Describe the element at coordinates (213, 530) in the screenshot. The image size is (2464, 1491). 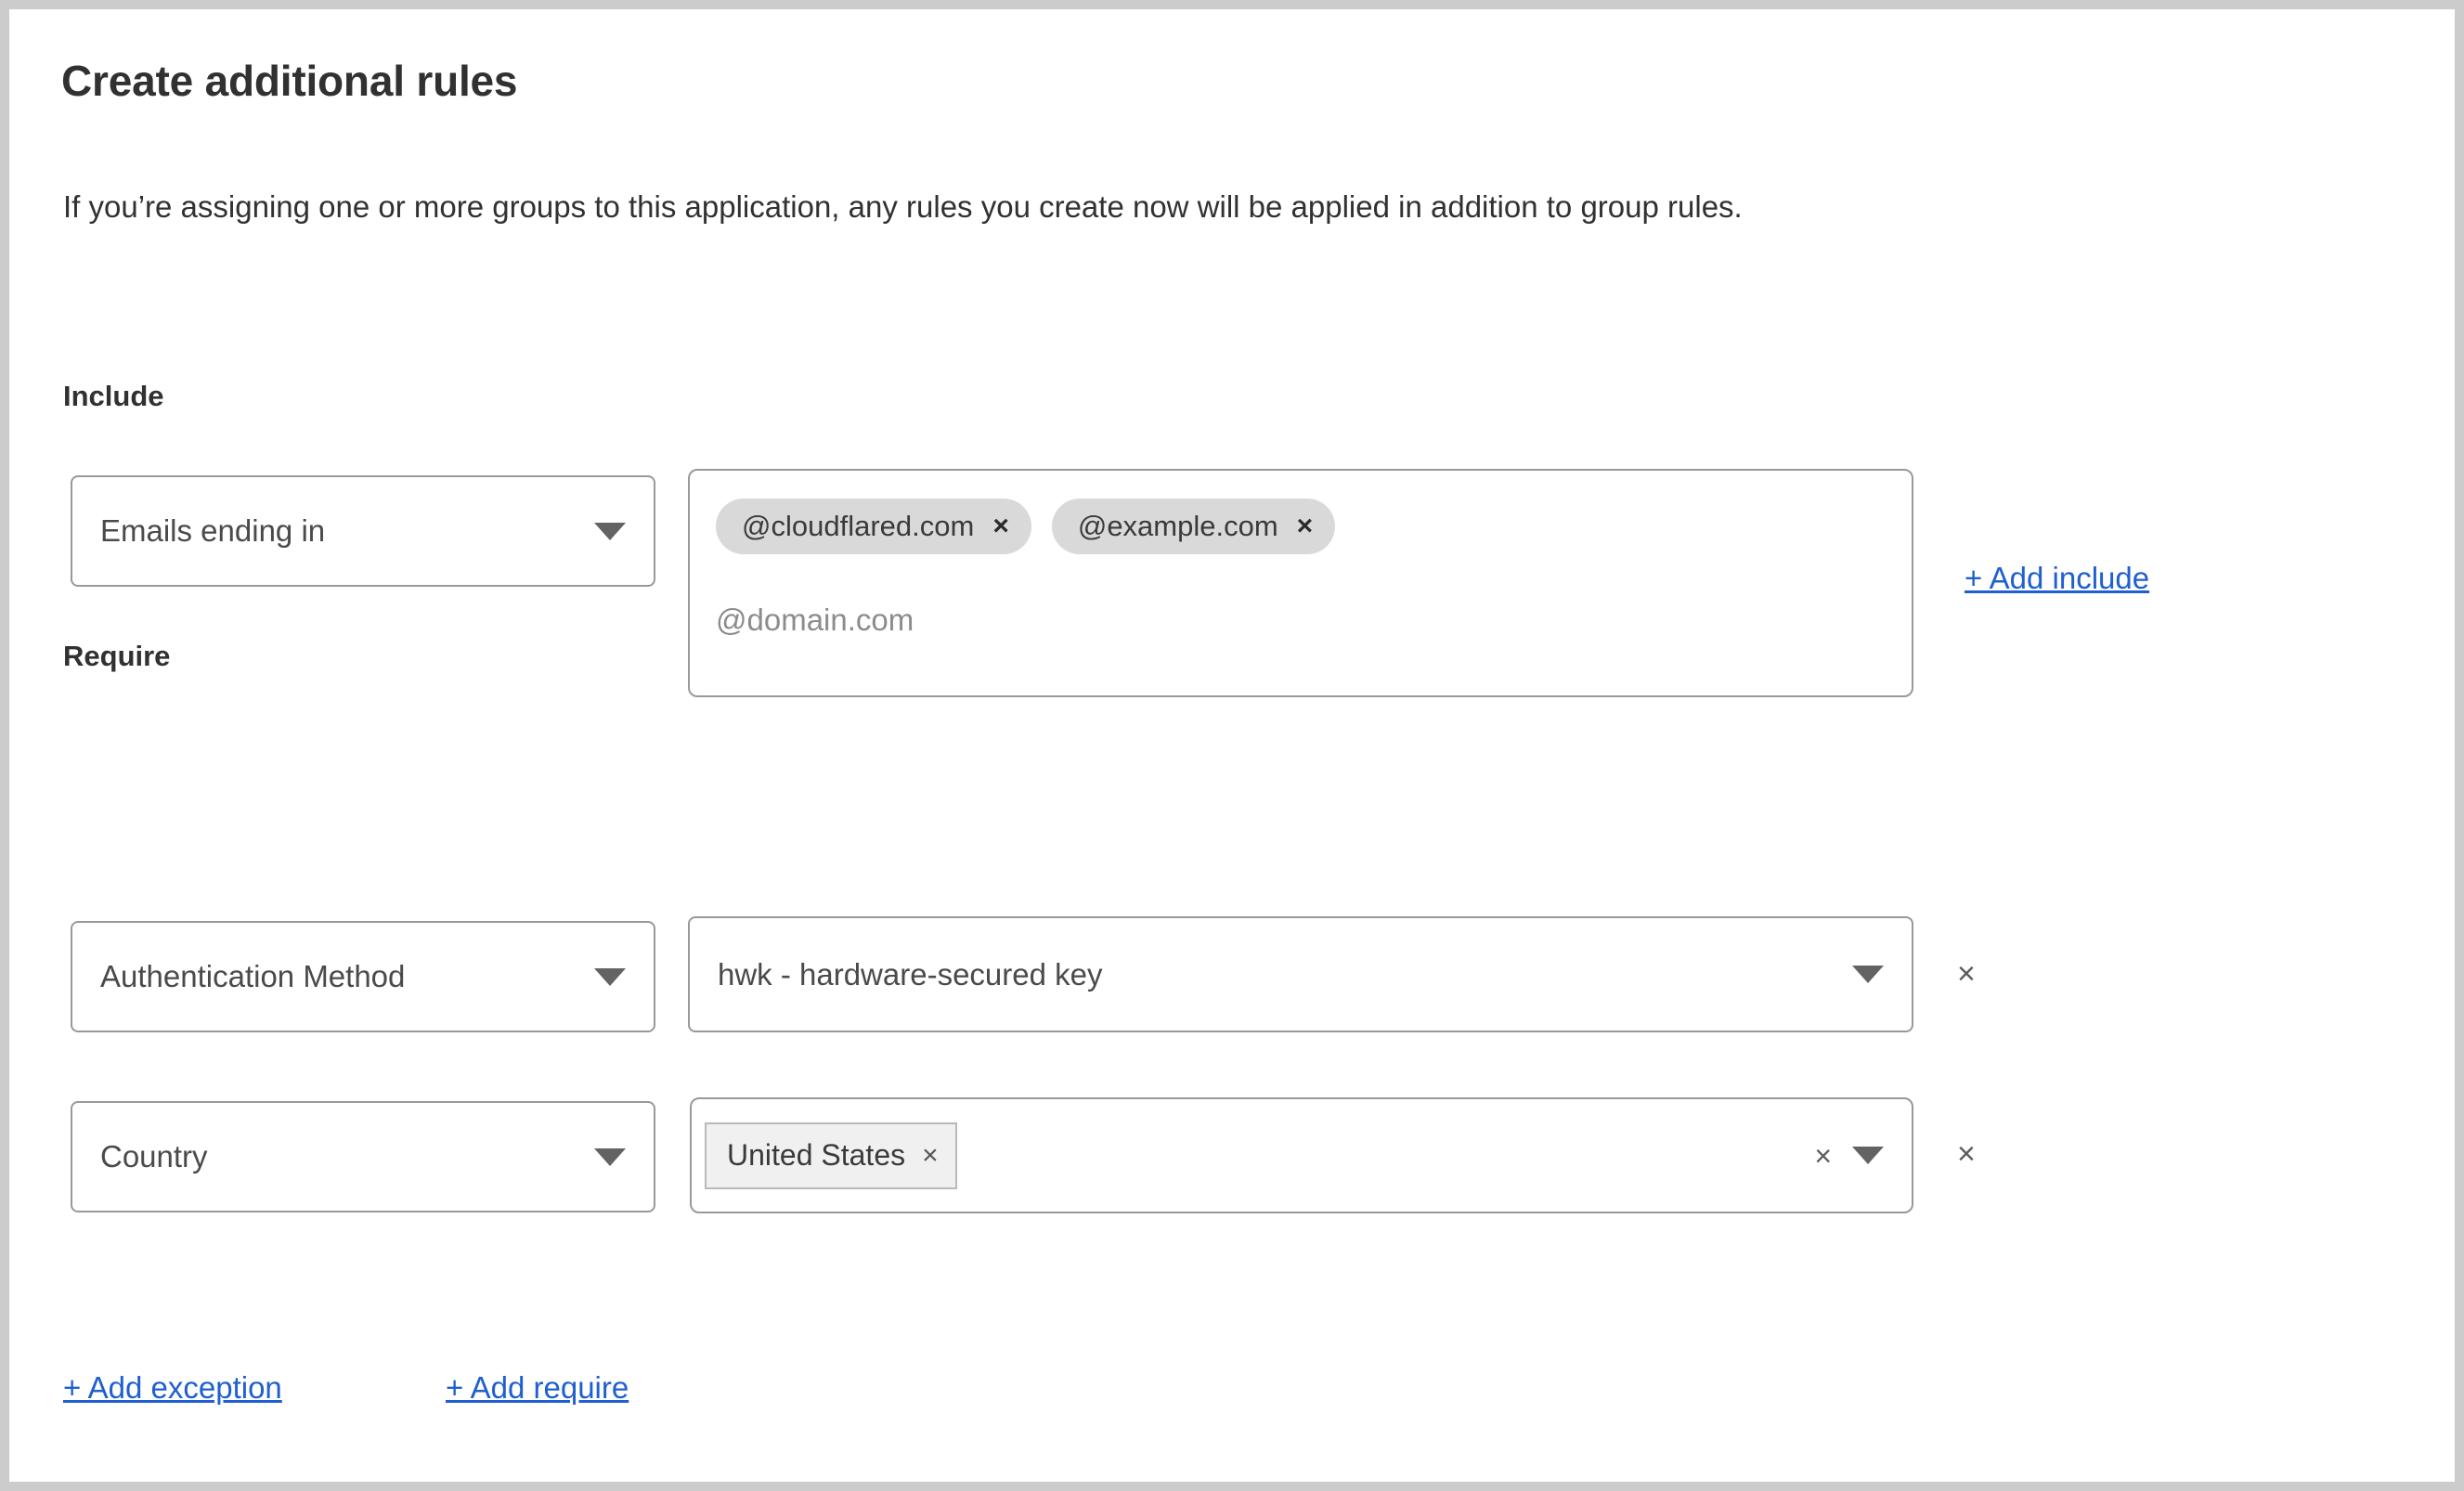
I see `include-type-select-value: Emails ending in` at that location.